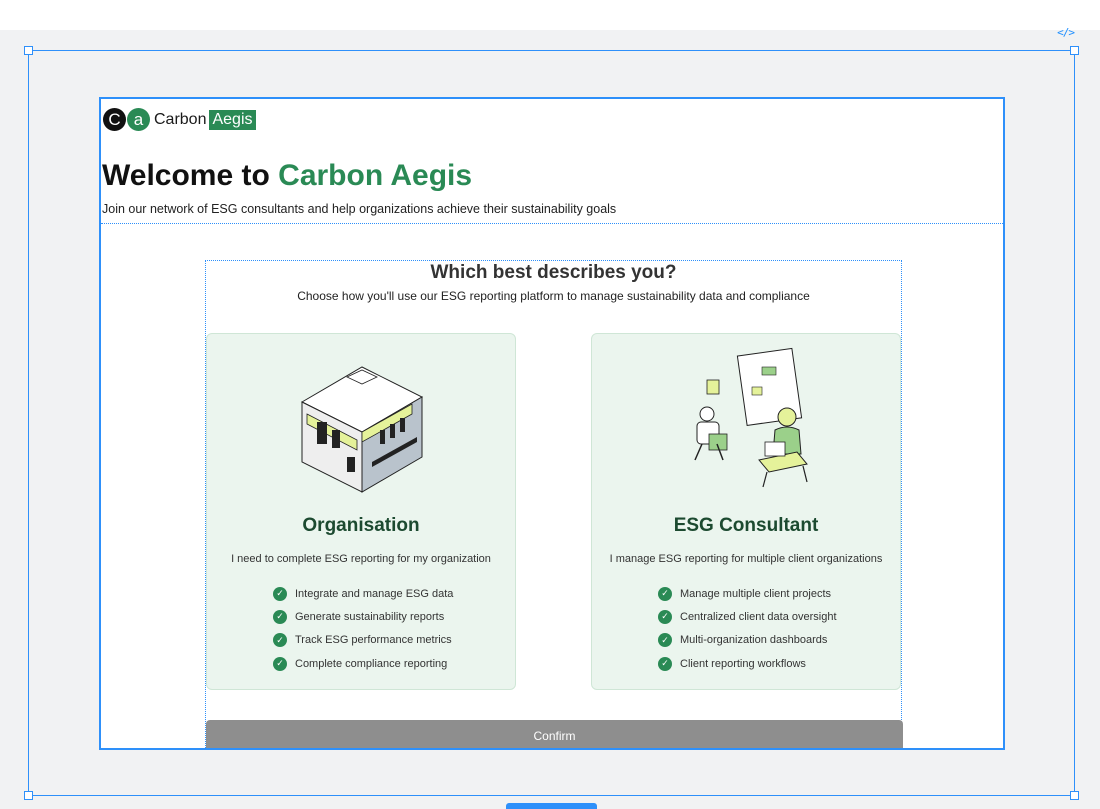 This screenshot has width=1100, height=809. What do you see at coordinates (554, 734) in the screenshot?
I see `confirm-button: Confirm` at bounding box center [554, 734].